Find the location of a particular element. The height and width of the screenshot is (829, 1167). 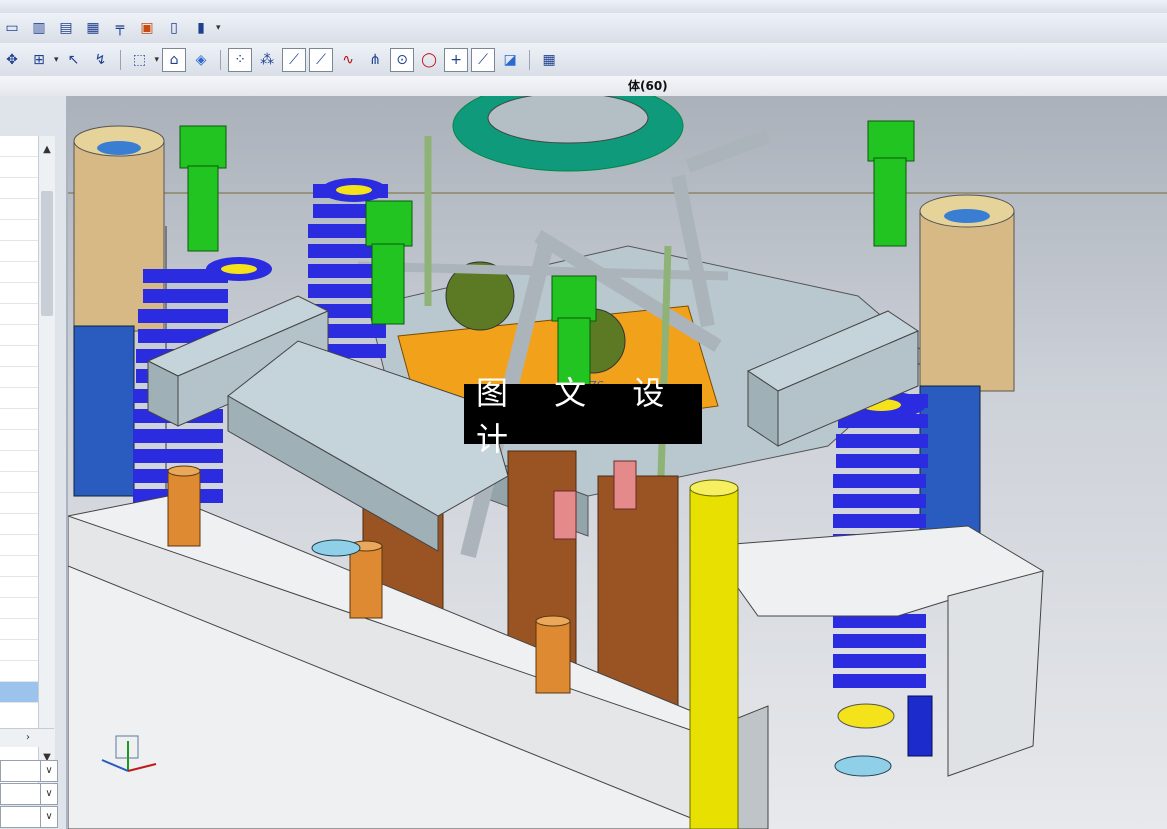

hole-icon: ▣ is located at coordinates (147, 28).